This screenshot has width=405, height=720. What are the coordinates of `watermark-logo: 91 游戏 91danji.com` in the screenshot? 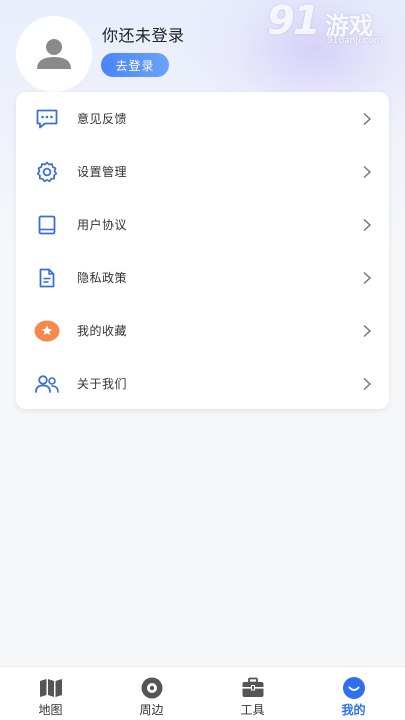 It's located at (332, 26).